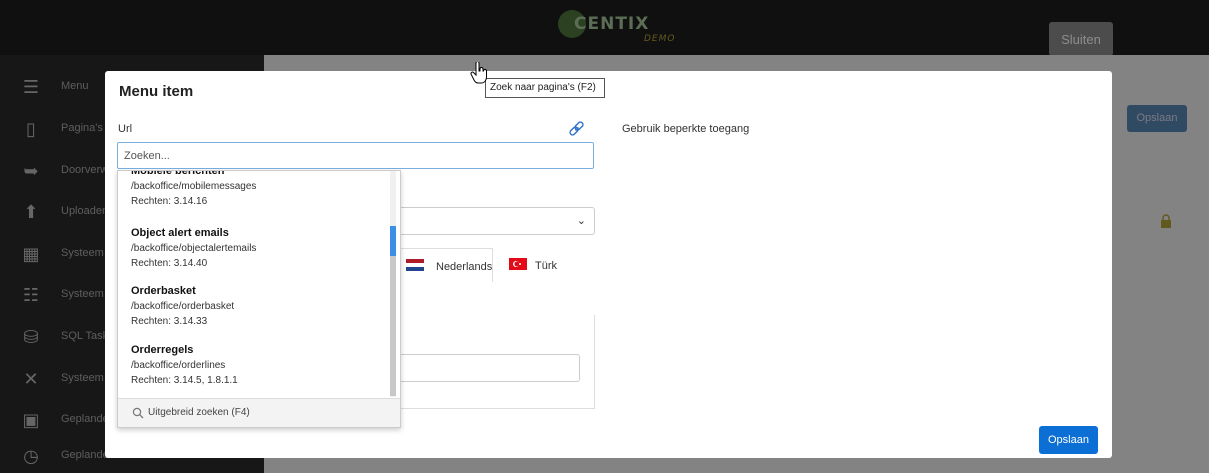  Describe the element at coordinates (156, 91) in the screenshot. I see `modal-title: Menu item` at that location.